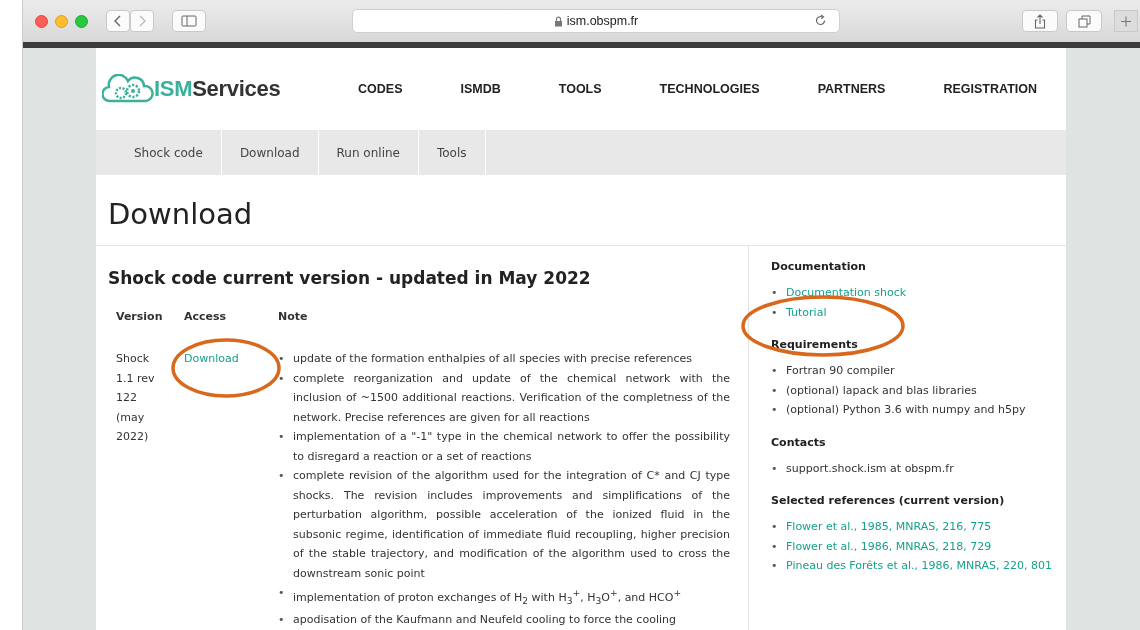 The image size is (1140, 630). What do you see at coordinates (217, 89) in the screenshot?
I see `brand-name: ISMServices` at bounding box center [217, 89].